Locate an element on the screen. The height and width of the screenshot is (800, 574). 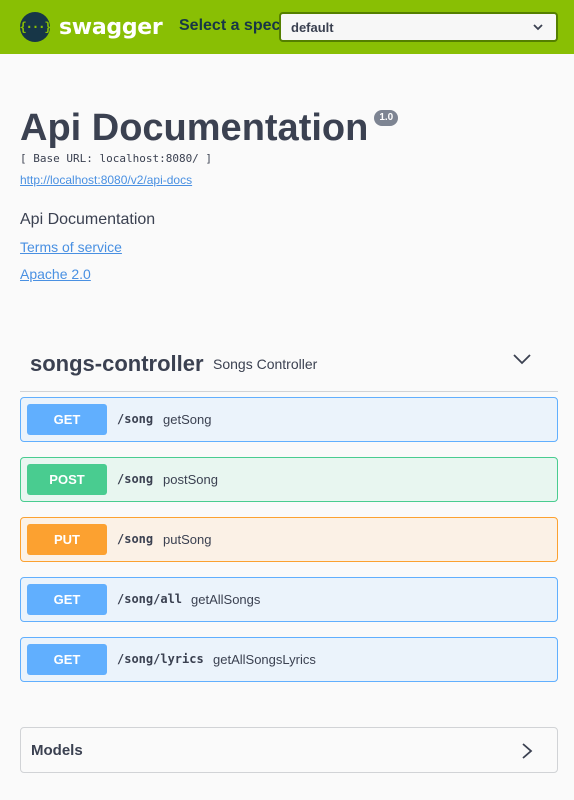
operation-summary: getSong is located at coordinates (187, 419).